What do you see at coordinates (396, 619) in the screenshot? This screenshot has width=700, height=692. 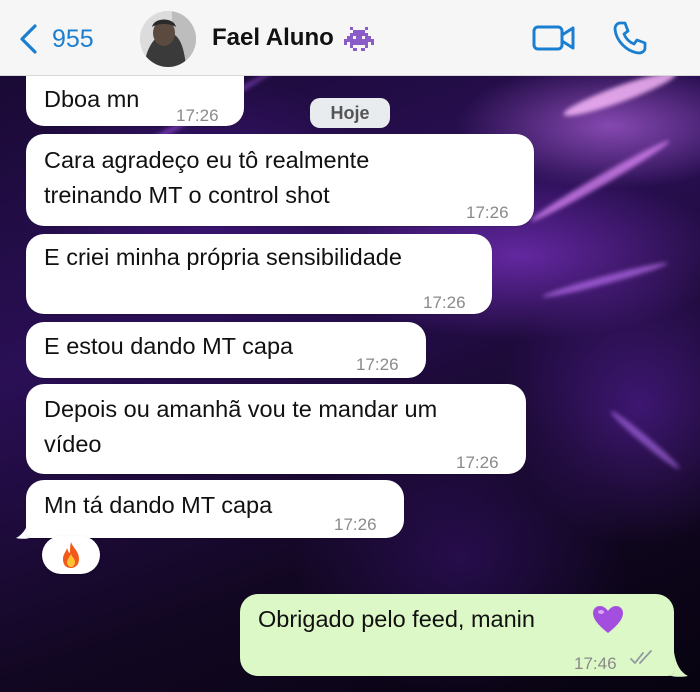 I see `message-text: Obrigado pelo feed, manin` at bounding box center [396, 619].